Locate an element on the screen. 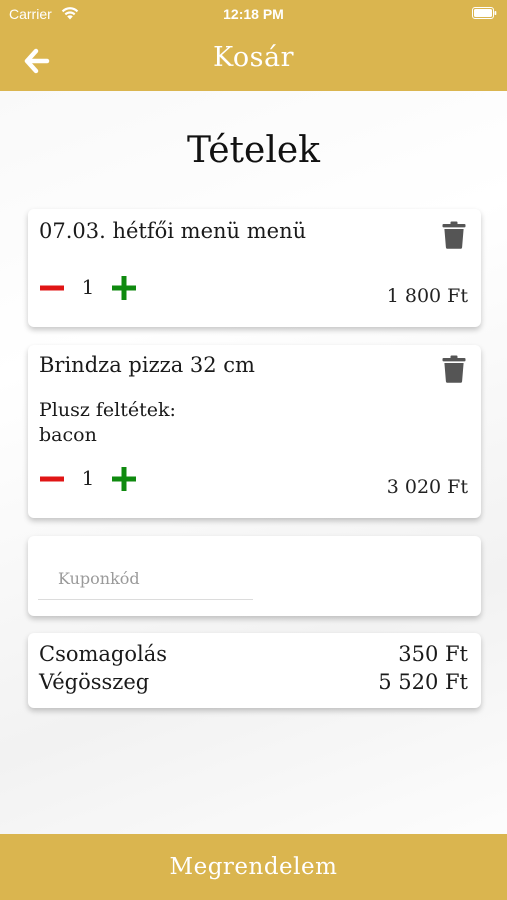 The height and width of the screenshot is (900, 507). item-name: 07.03. hétfői menü menü is located at coordinates (173, 231).